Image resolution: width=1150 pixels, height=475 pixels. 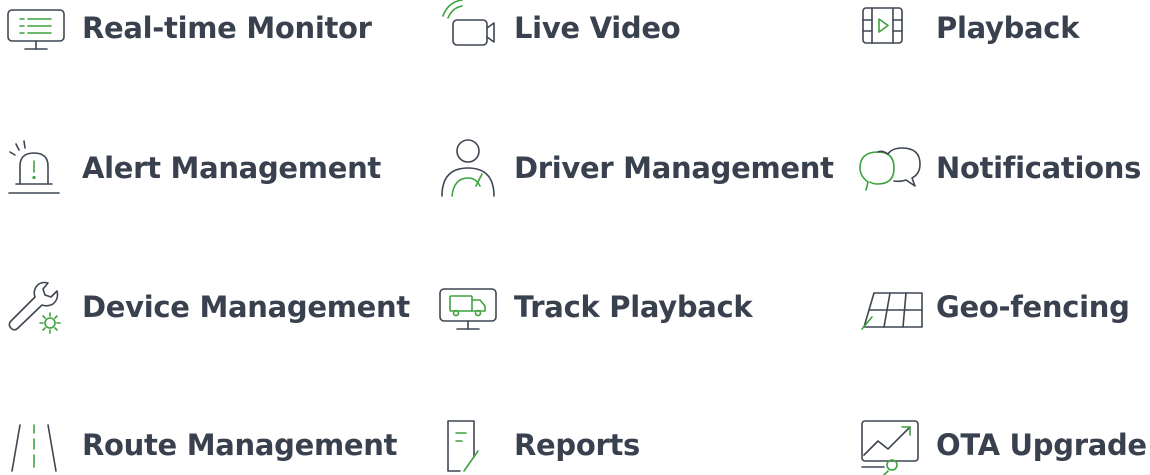 What do you see at coordinates (468, 23) in the screenshot?
I see `video-camera-icon` at bounding box center [468, 23].